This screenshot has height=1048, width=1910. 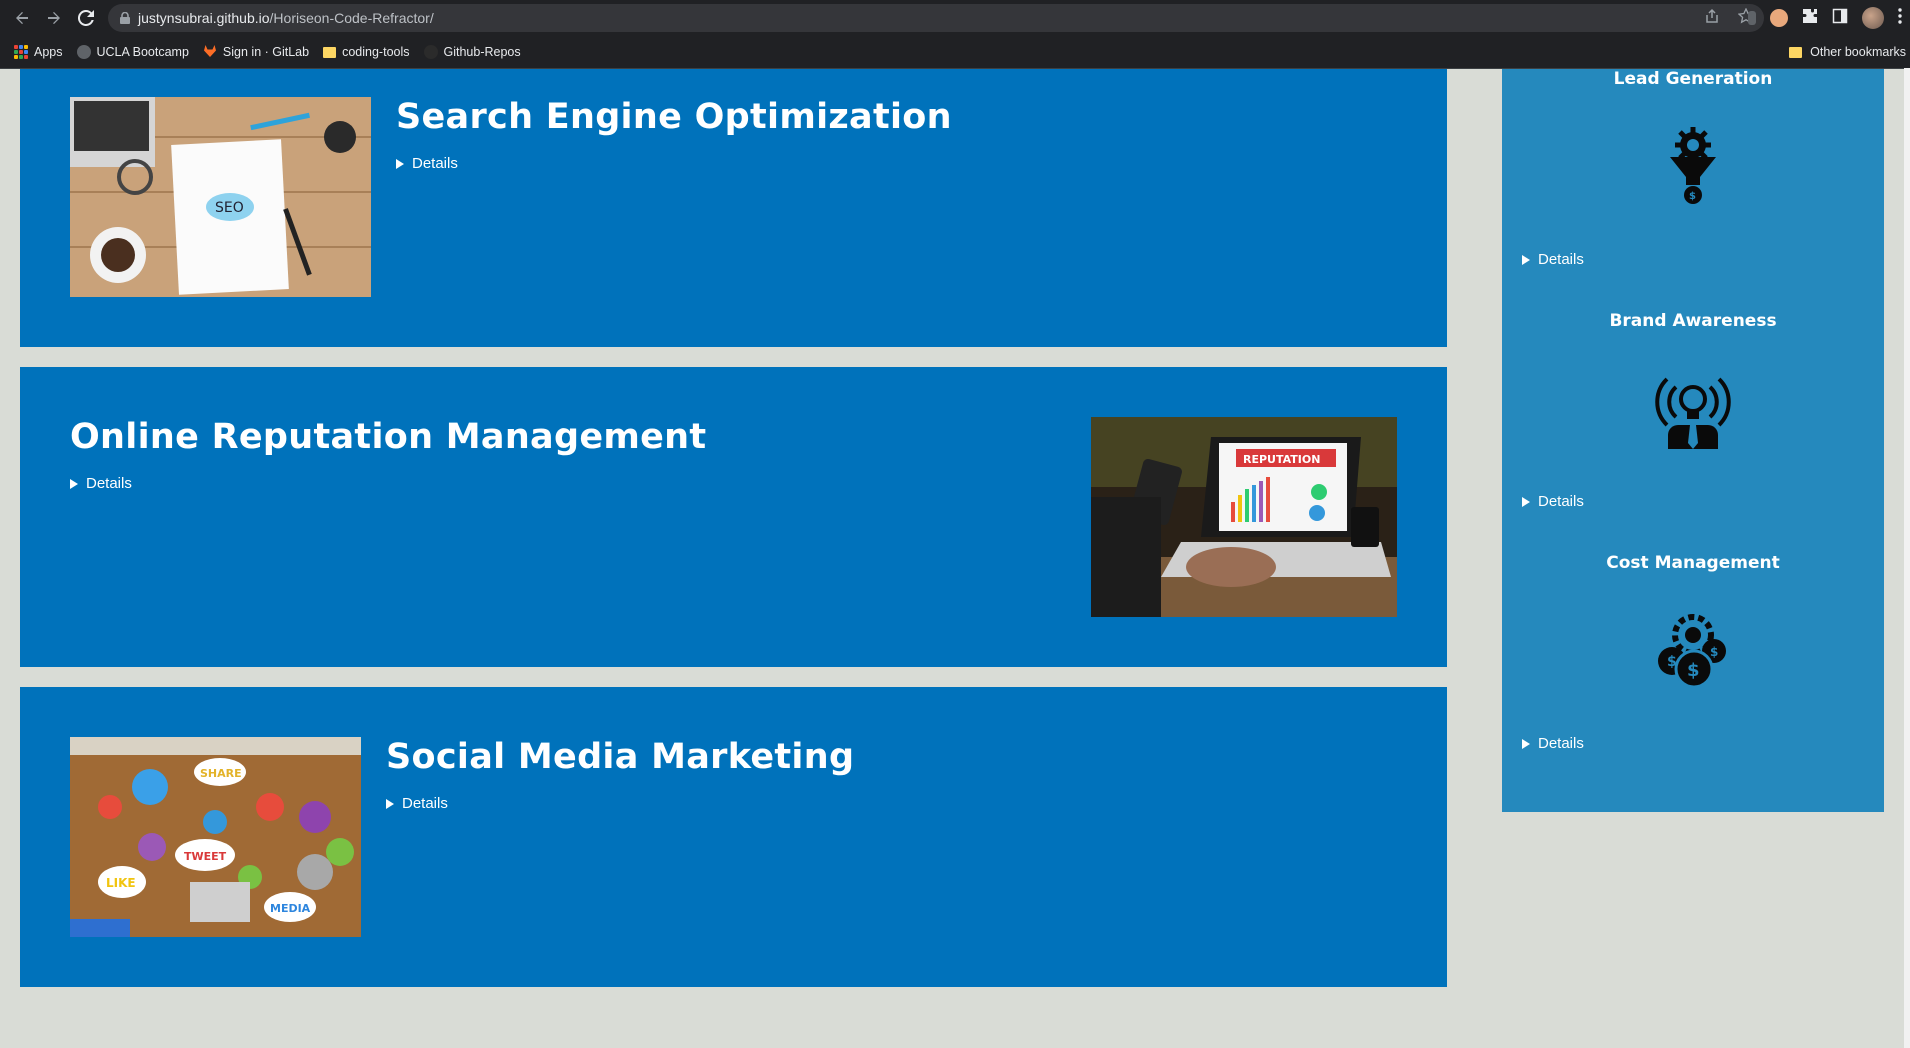 What do you see at coordinates (482, 52) in the screenshot?
I see `bookmark-label: Github-Repos` at bounding box center [482, 52].